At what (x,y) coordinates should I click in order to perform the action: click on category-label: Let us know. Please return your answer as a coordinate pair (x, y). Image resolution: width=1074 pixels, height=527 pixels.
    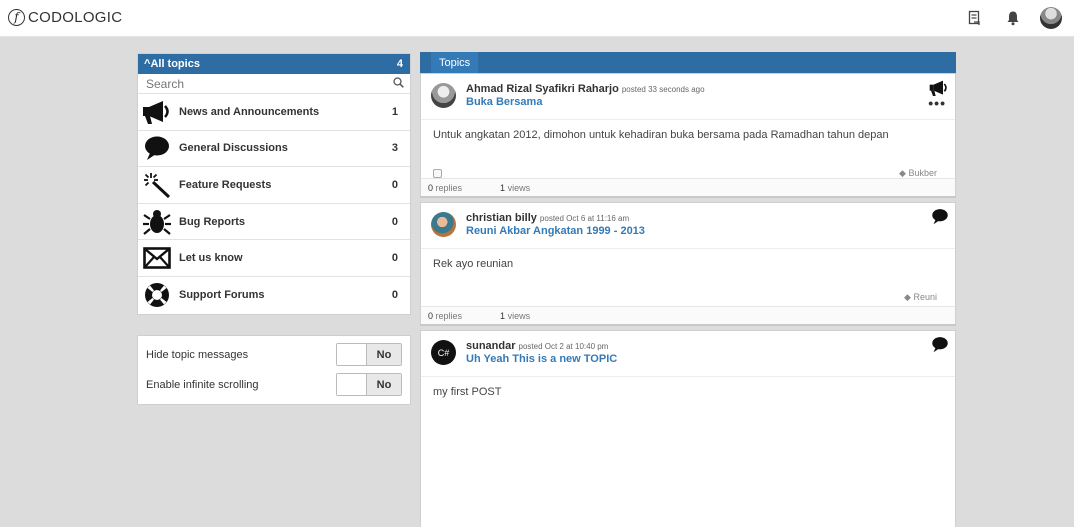
    Looking at the image, I should click on (211, 258).